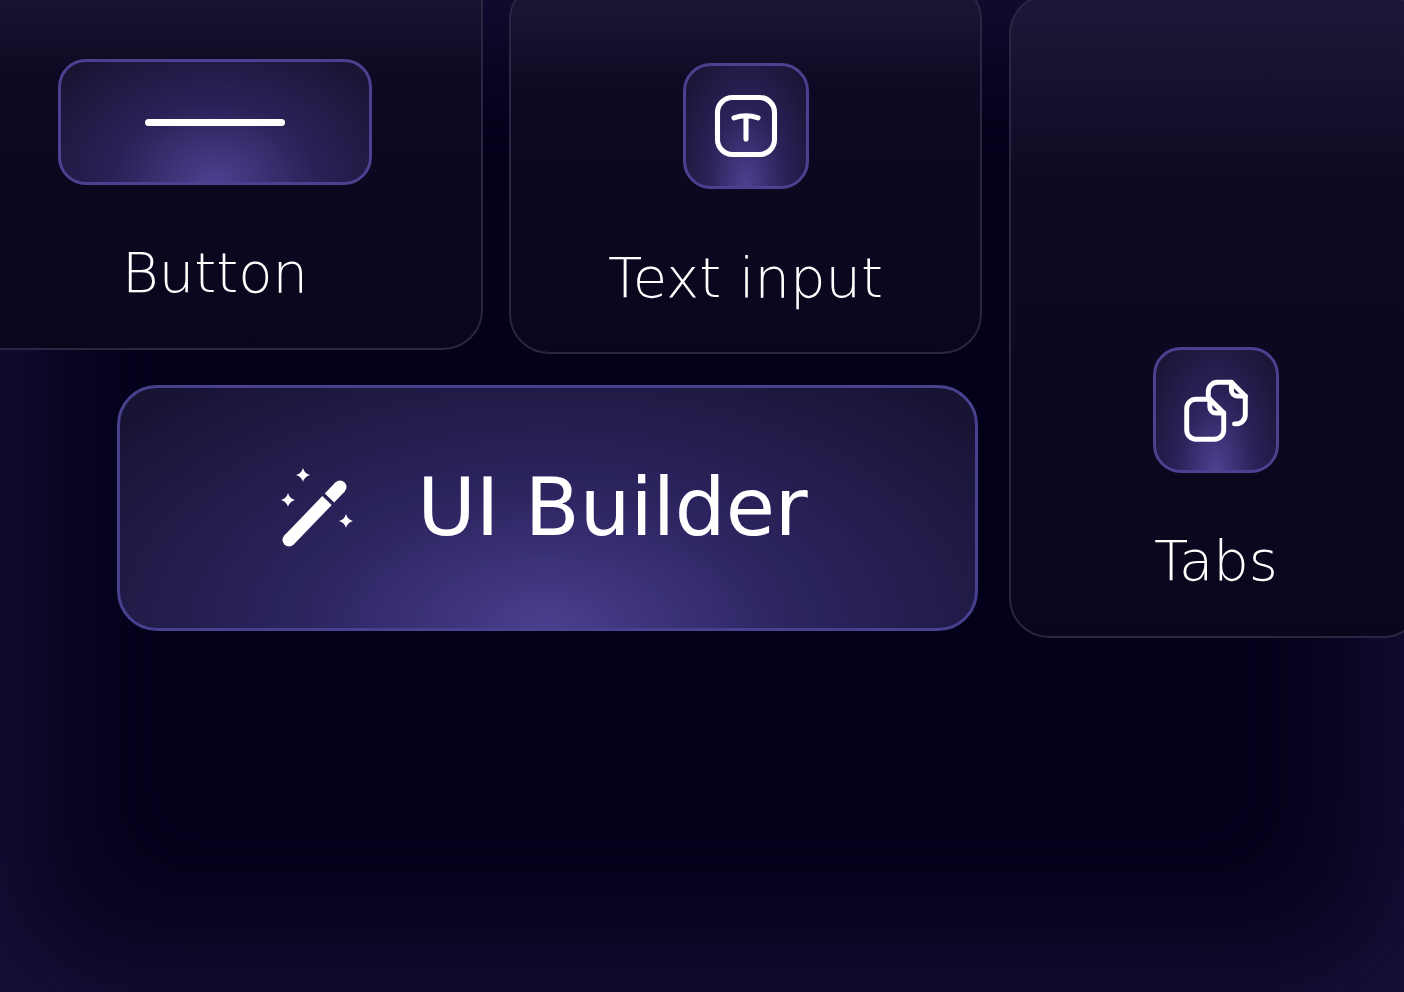  Describe the element at coordinates (1216, 561) in the screenshot. I see `card-label: Tabs` at that location.